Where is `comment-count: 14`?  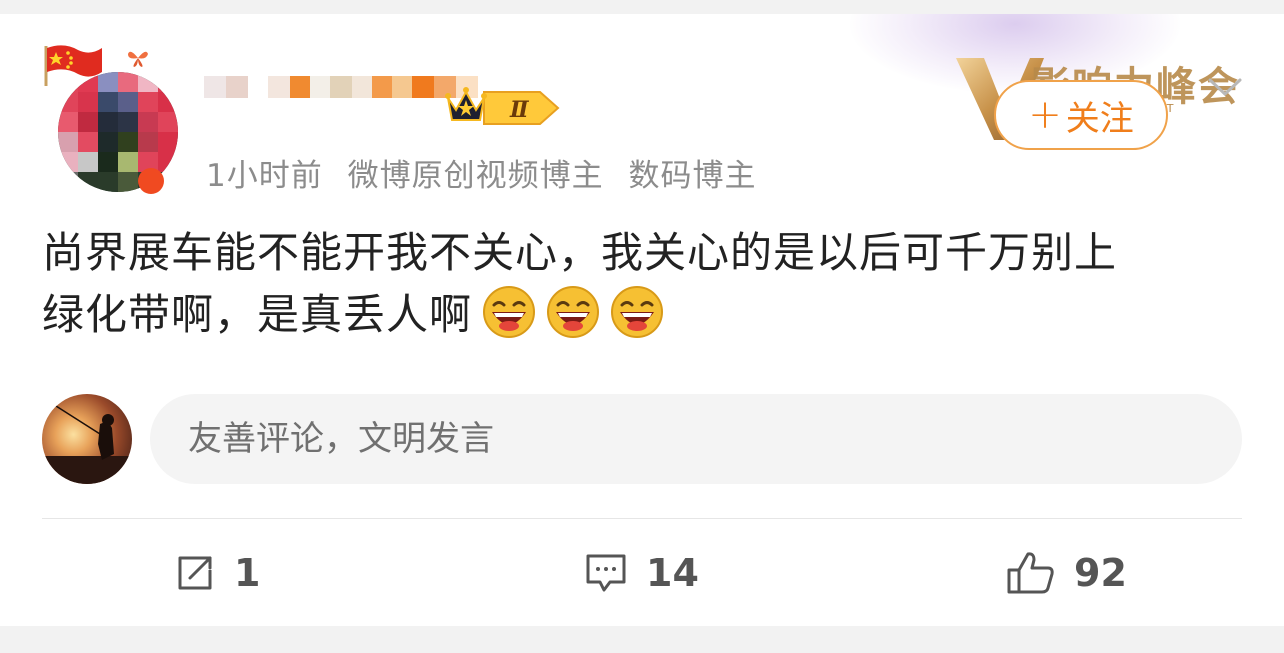
comment-count: 14 is located at coordinates (672, 573).